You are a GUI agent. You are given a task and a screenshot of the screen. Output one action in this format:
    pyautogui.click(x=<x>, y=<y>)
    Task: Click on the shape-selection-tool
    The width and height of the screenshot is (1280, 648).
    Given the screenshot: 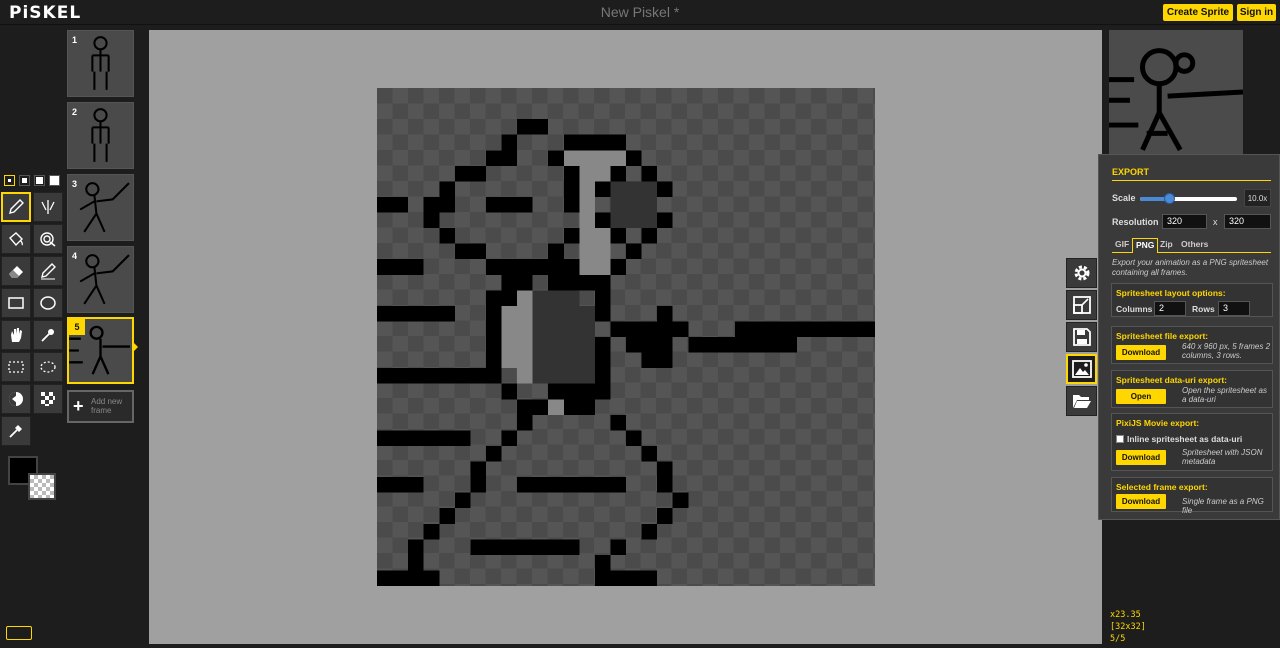 What is the action you would take?
    pyautogui.click(x=48, y=335)
    